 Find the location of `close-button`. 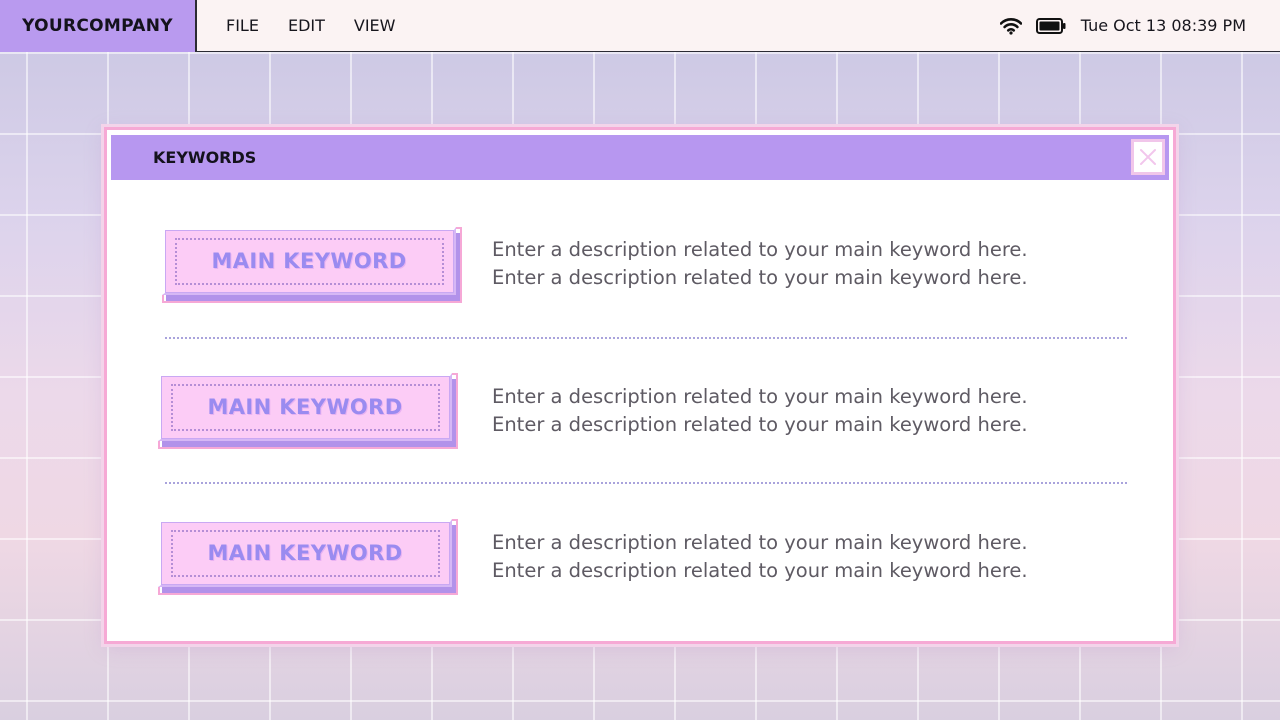

close-button is located at coordinates (1148, 157).